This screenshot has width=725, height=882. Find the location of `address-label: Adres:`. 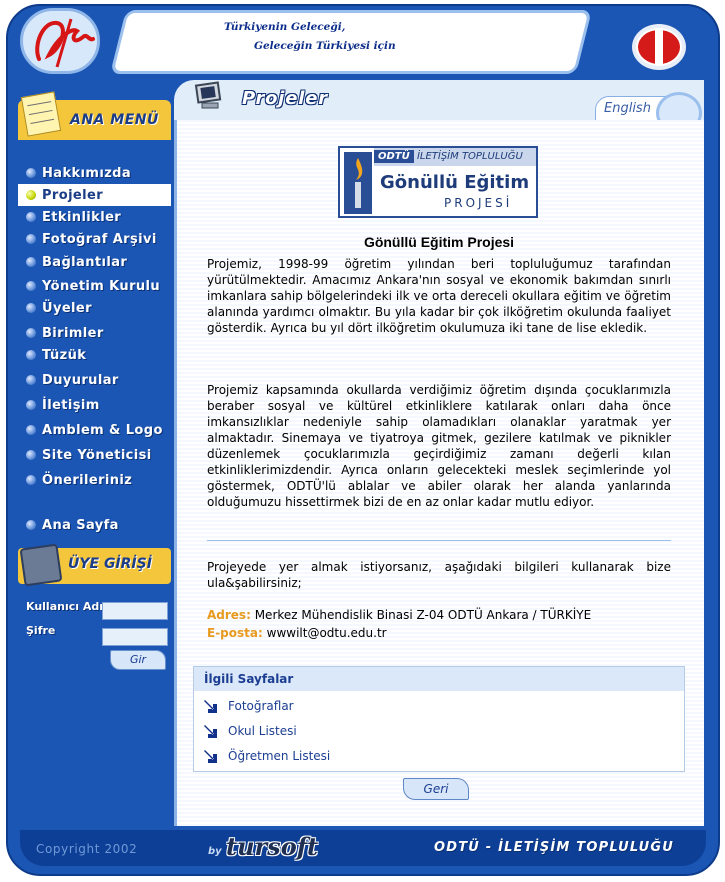

address-label: Adres: is located at coordinates (229, 615).